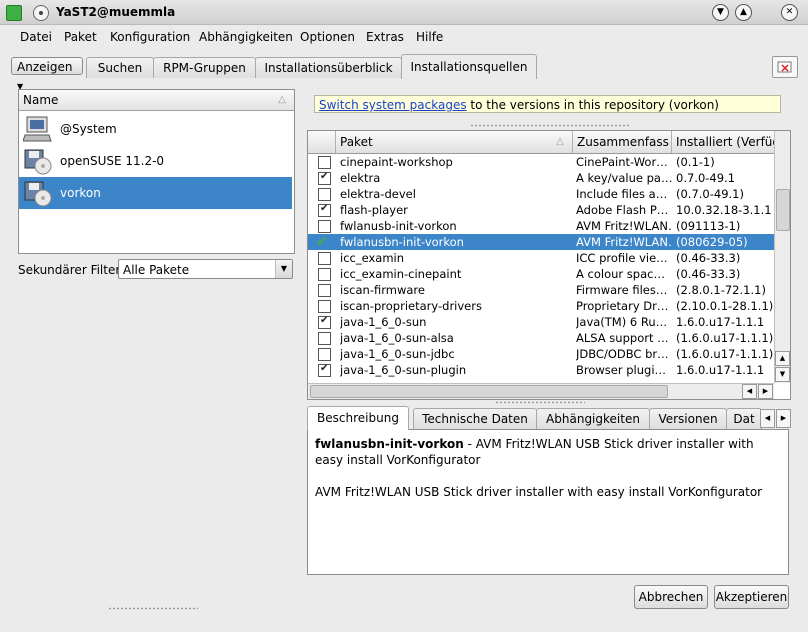 This screenshot has width=808, height=632. What do you see at coordinates (789, 12) in the screenshot?
I see `close-icon: ✕` at bounding box center [789, 12].